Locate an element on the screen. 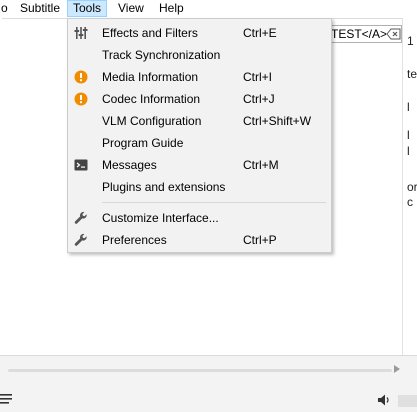 This screenshot has height=412, width=417. menu-item-label: Media Information is located at coordinates (150, 77).